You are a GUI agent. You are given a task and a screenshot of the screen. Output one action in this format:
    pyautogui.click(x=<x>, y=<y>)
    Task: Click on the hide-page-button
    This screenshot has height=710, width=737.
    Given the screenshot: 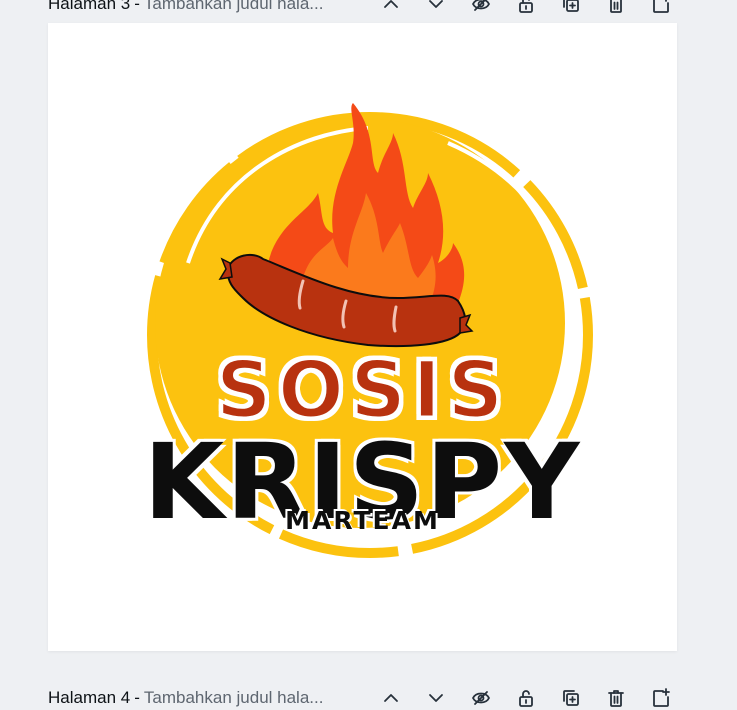 What is the action you would take?
    pyautogui.click(x=481, y=7)
    